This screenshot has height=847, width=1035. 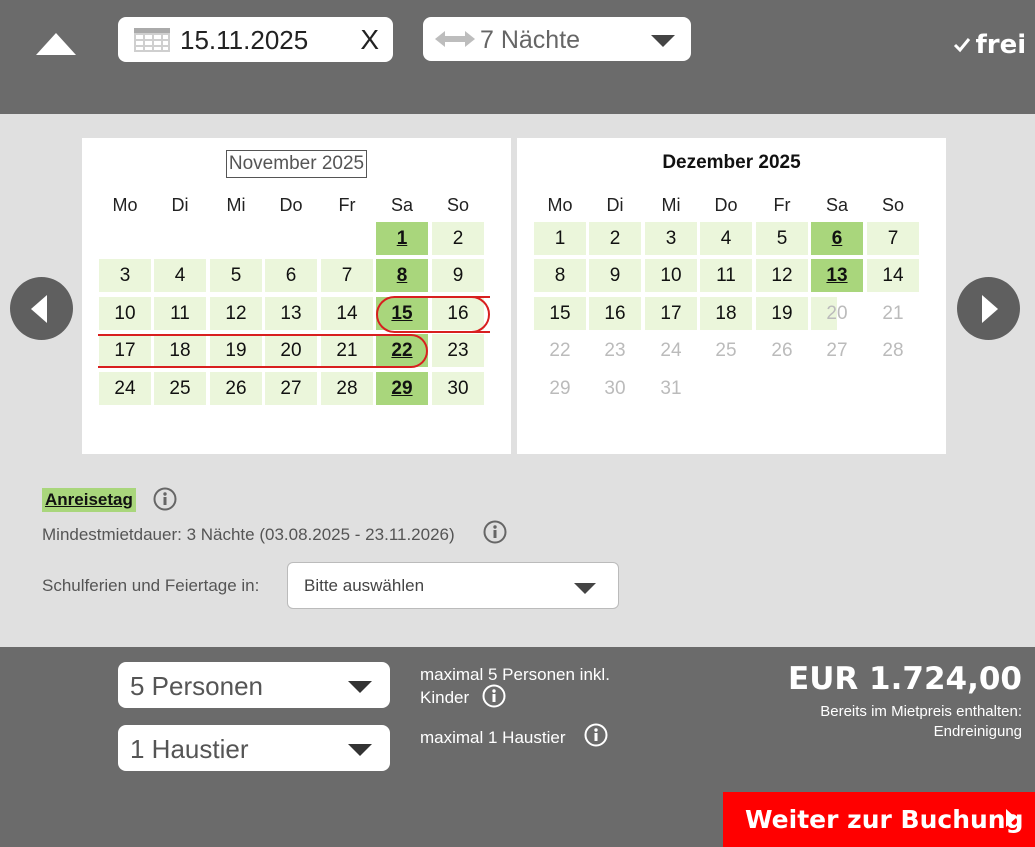 I want to click on continue-booking-button: Weiter zur Buchung, so click(x=879, y=819).